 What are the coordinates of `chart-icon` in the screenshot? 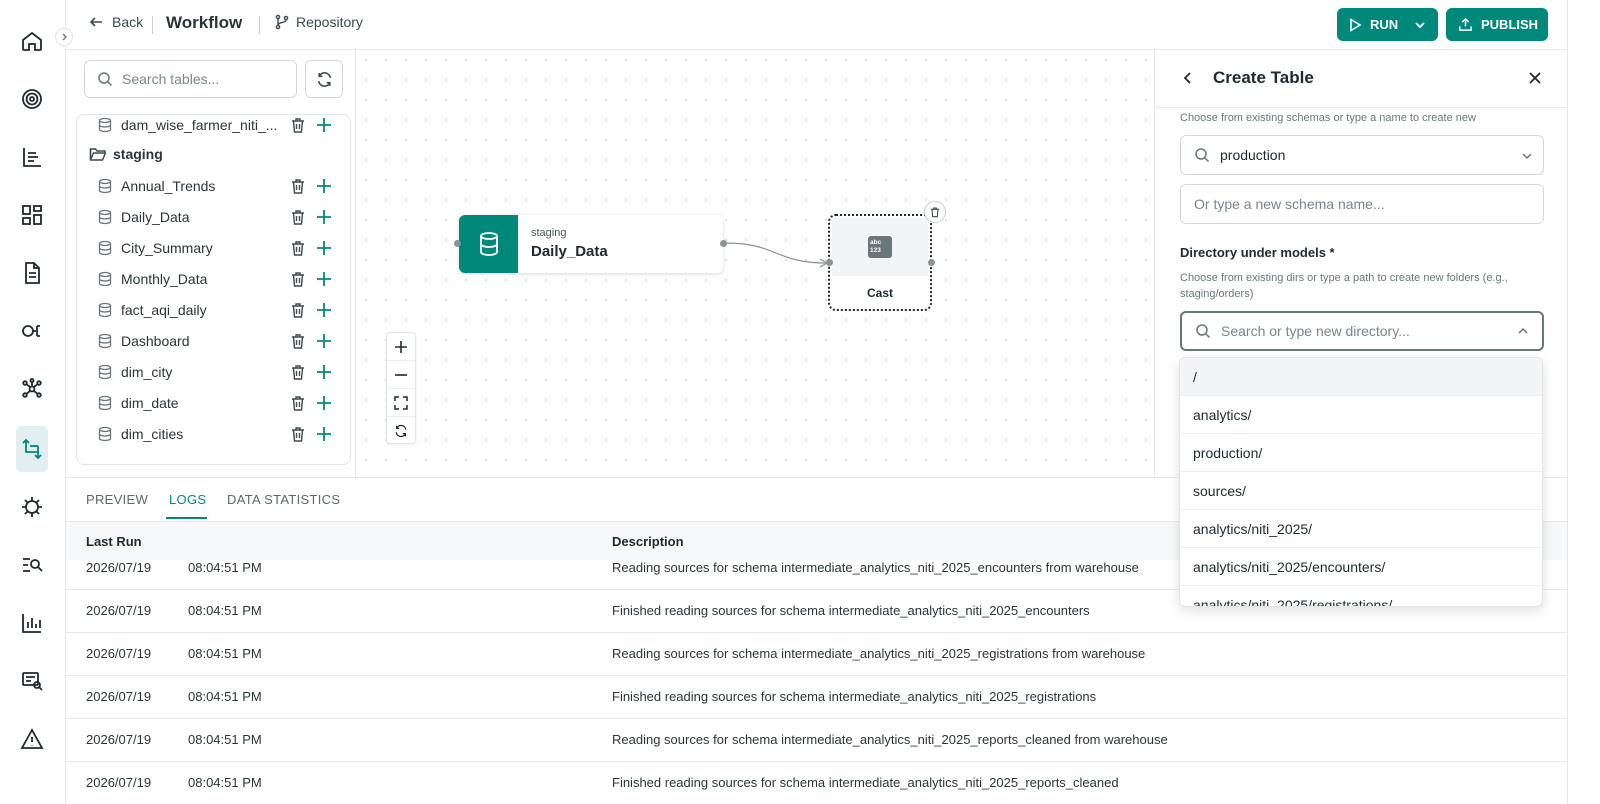 It's located at (32, 623).